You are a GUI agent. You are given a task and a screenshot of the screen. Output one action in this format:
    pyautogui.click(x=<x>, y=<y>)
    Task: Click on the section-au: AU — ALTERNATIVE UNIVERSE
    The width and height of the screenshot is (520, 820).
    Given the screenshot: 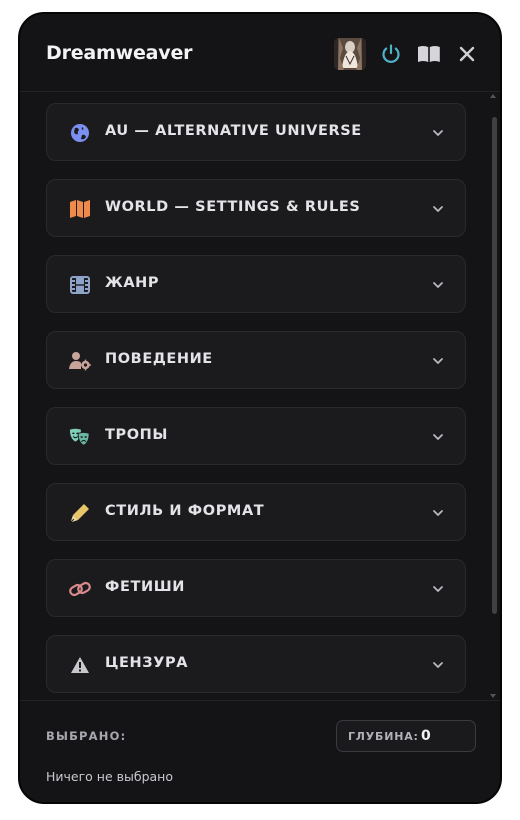 What is the action you would take?
    pyautogui.click(x=256, y=132)
    